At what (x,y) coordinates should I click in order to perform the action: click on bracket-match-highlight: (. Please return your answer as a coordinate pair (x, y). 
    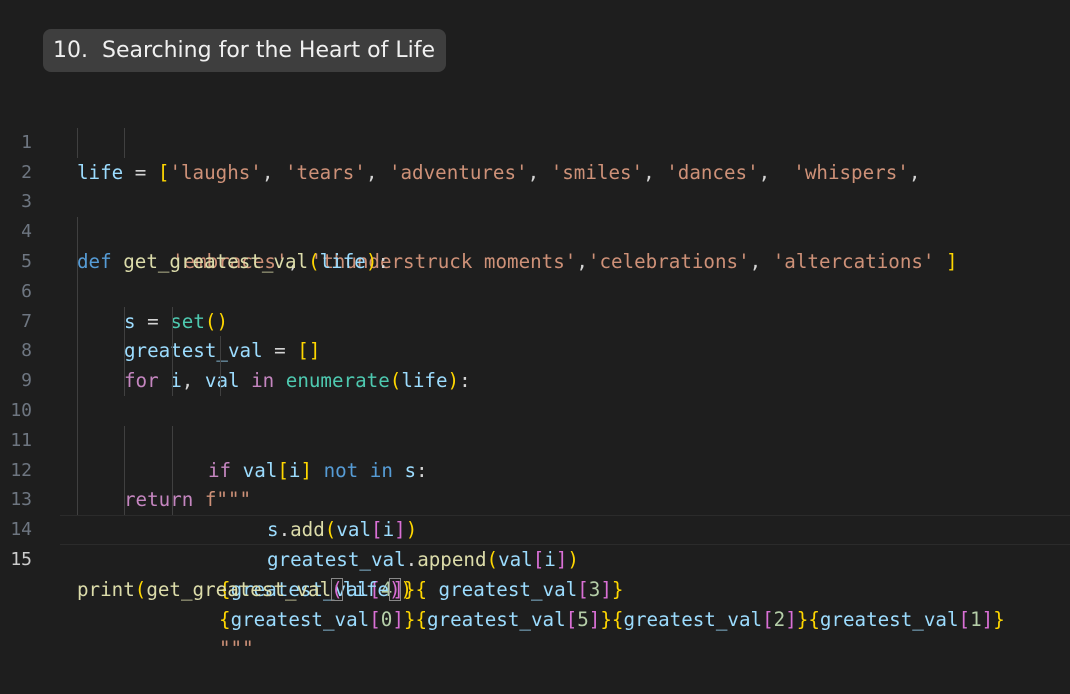
    Looking at the image, I should click on (337, 589).